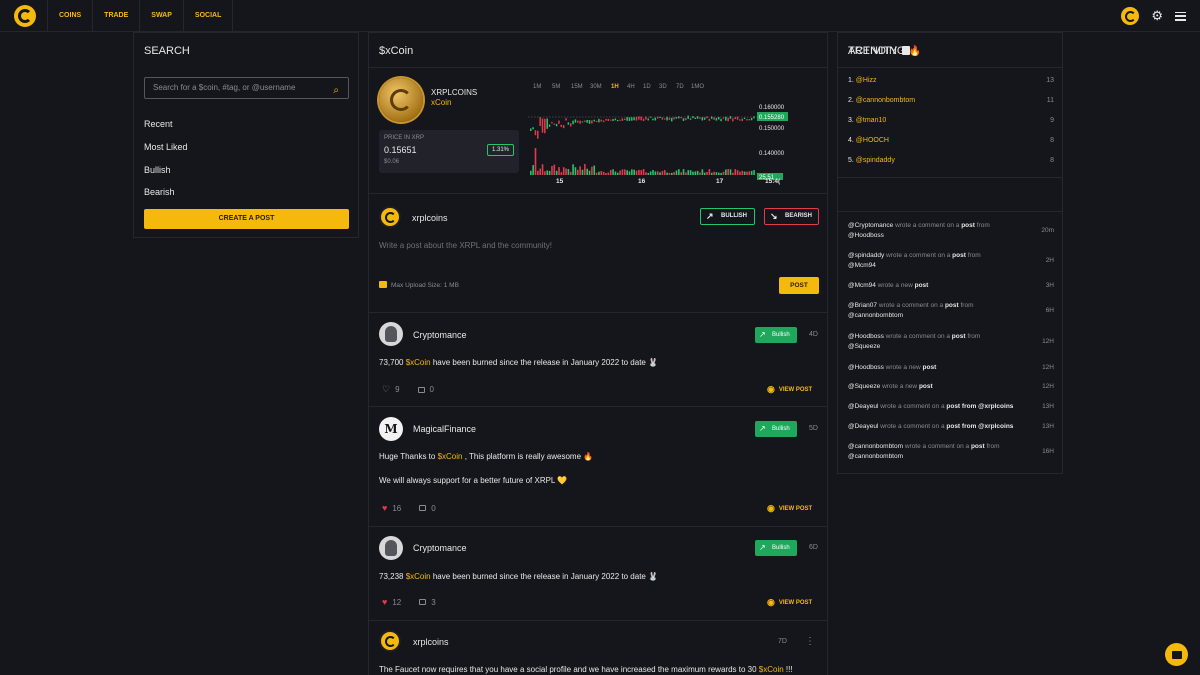 The image size is (1200, 675). Describe the element at coordinates (951, 368) in the screenshot. I see `activity-item: @Hoodboss wrote a new post 12H` at that location.